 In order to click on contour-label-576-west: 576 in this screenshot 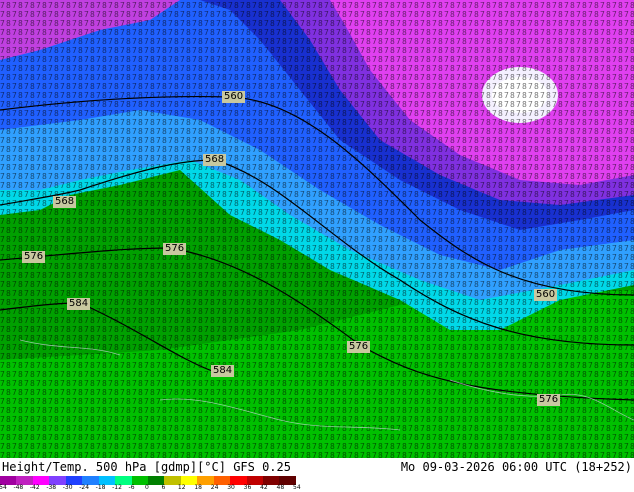, I will do `click(34, 257)`.